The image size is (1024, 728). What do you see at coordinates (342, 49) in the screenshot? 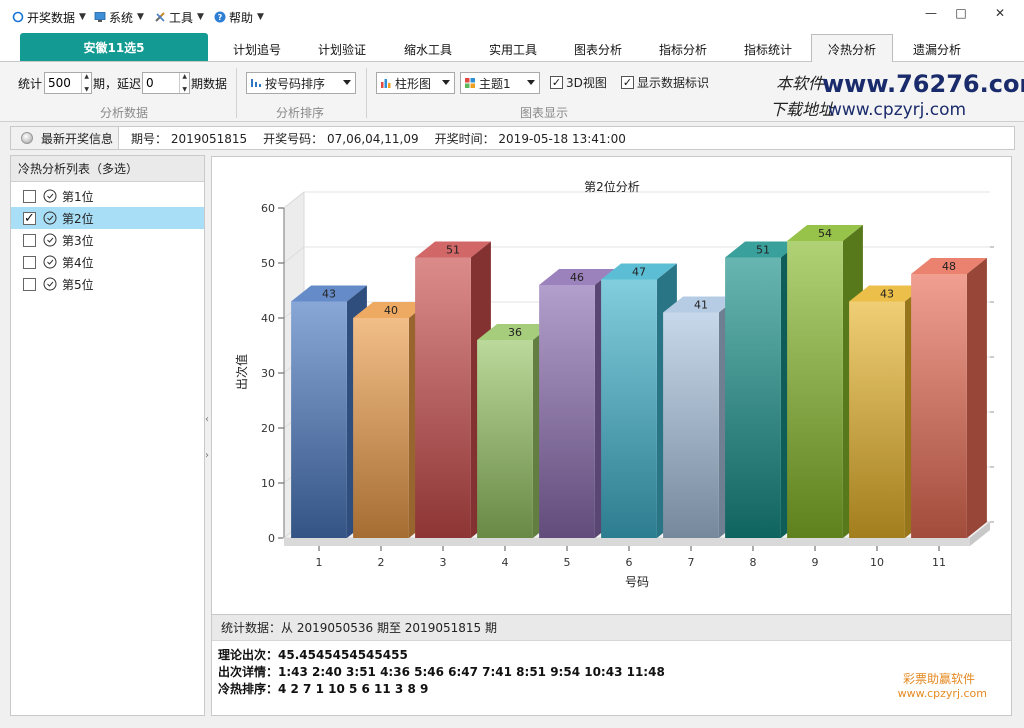
I see `tab-plan-verify: 计划验证` at bounding box center [342, 49].